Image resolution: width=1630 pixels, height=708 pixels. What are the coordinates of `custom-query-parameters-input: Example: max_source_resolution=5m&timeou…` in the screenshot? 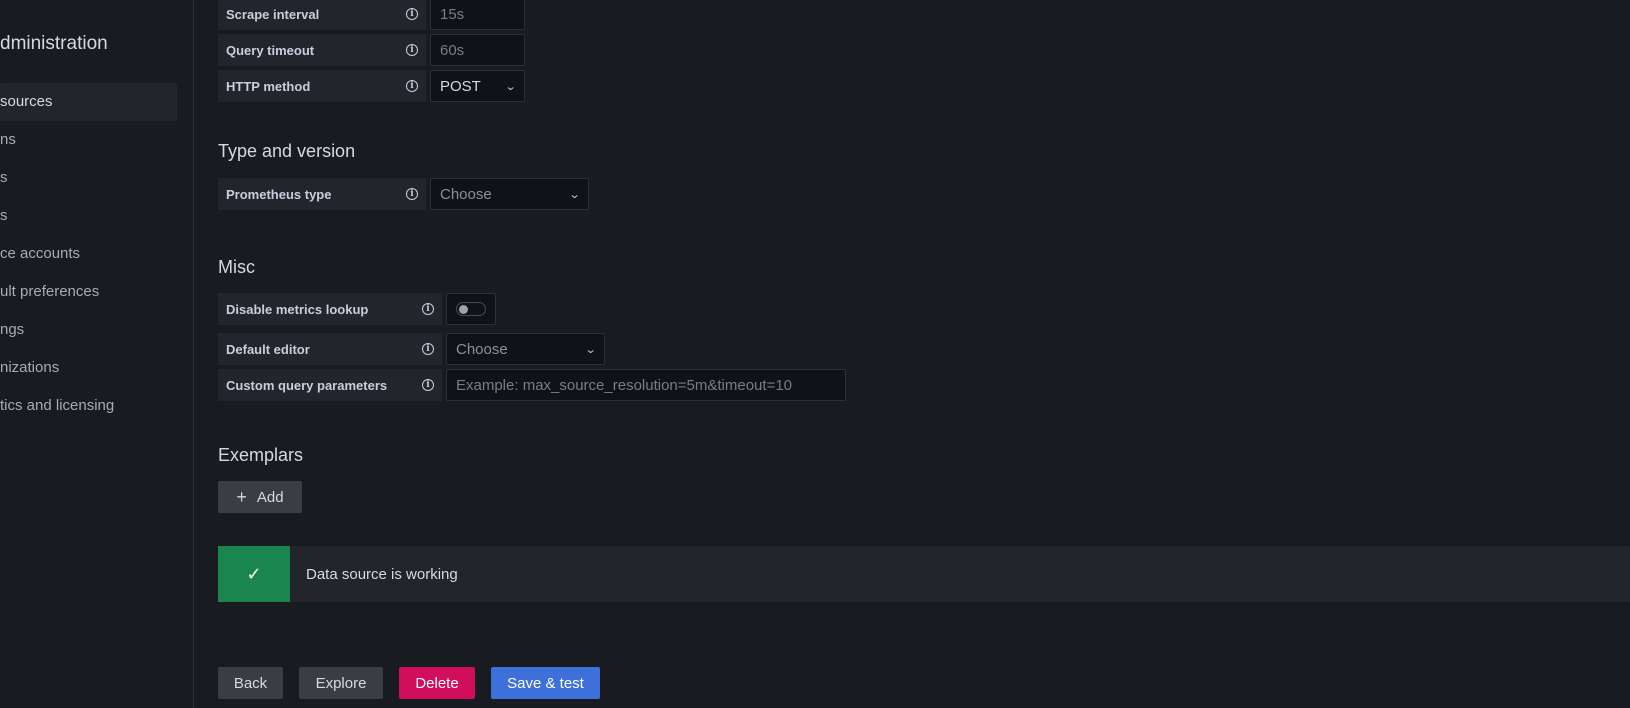 It's located at (646, 385).